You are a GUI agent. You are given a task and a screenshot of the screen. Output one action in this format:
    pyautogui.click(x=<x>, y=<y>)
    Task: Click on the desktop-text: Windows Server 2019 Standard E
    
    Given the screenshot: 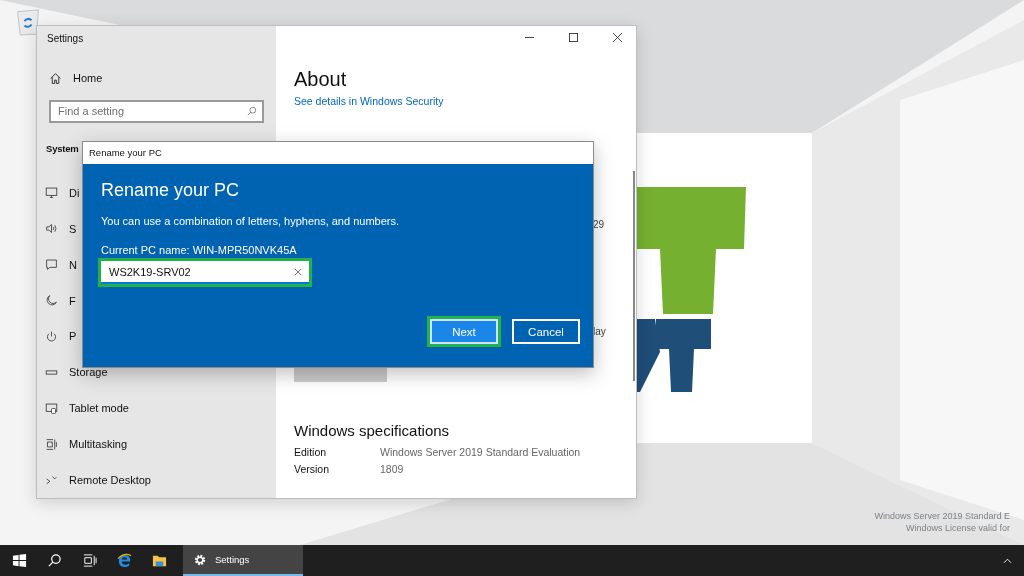 What is the action you would take?
    pyautogui.click(x=942, y=516)
    